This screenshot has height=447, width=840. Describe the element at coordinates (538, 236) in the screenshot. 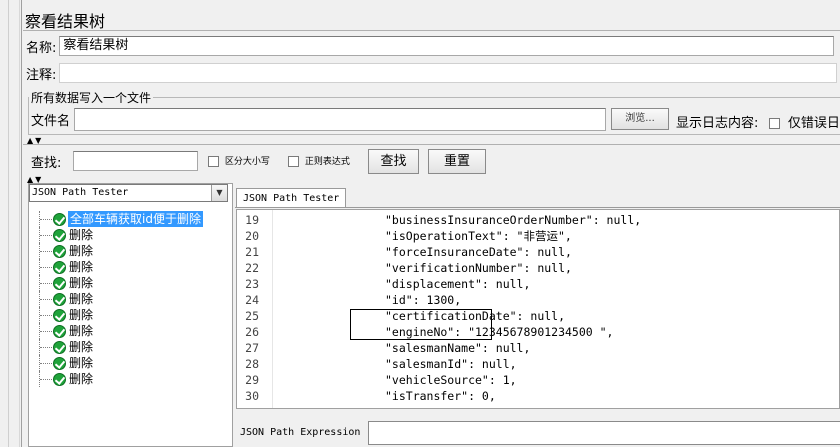

I see `code-line: 20 "isOperationText": "非营运",` at that location.